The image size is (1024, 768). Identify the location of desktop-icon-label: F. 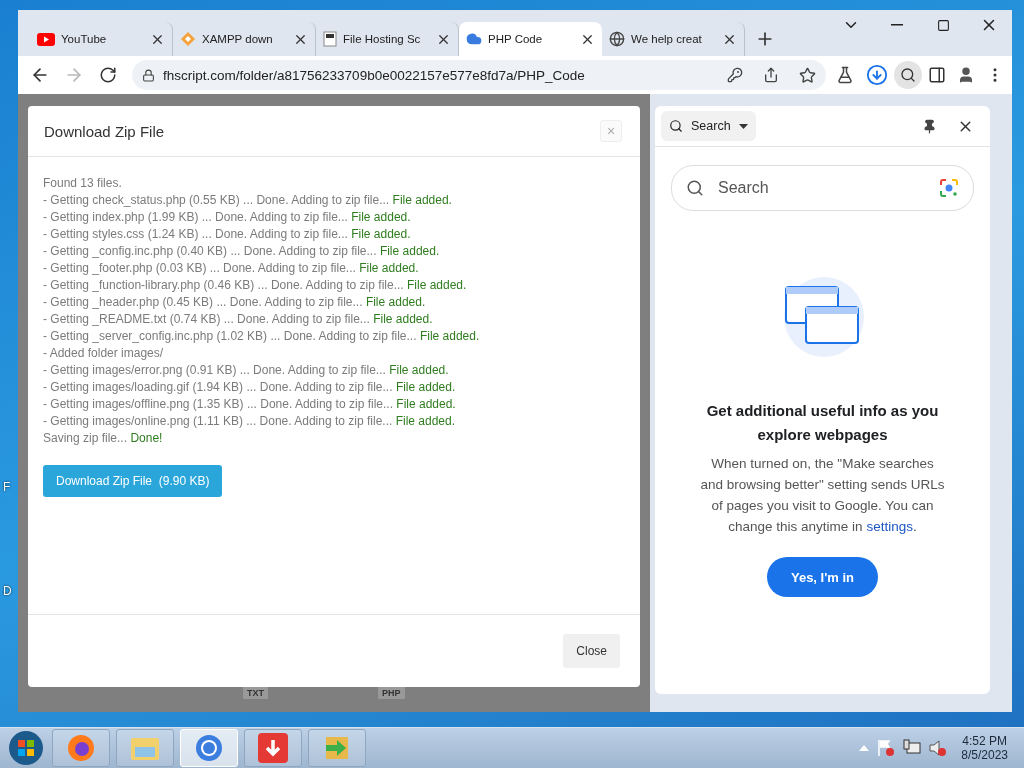
(7, 487).